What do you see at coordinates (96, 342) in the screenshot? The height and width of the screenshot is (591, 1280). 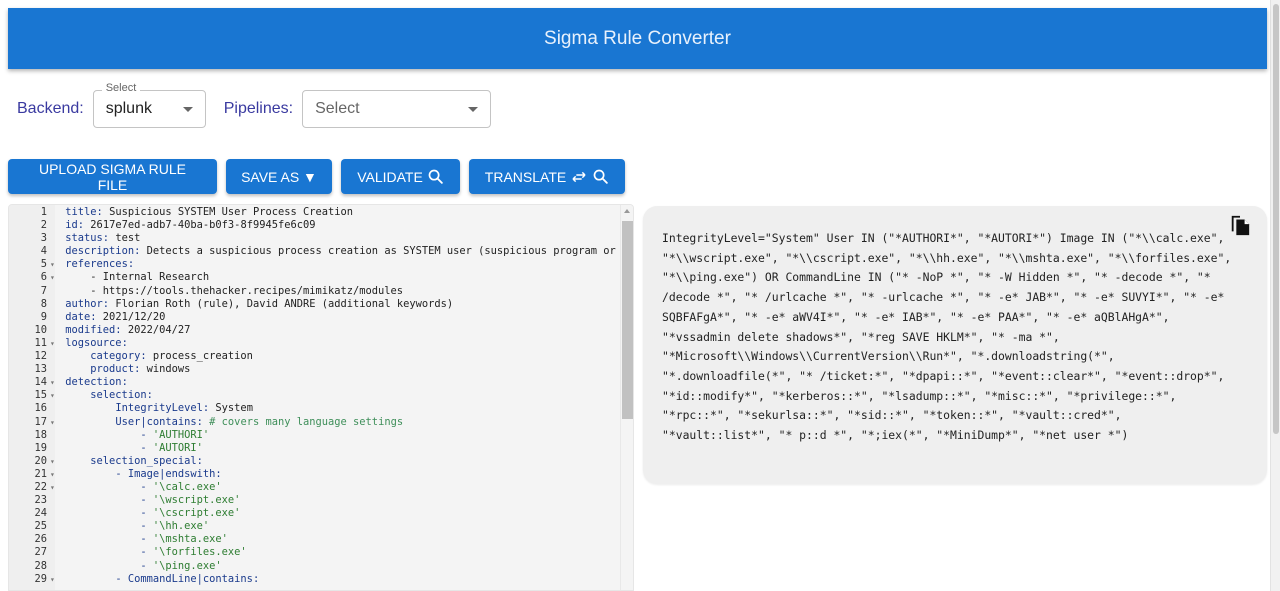 I see `yaml-key: logsource:` at bounding box center [96, 342].